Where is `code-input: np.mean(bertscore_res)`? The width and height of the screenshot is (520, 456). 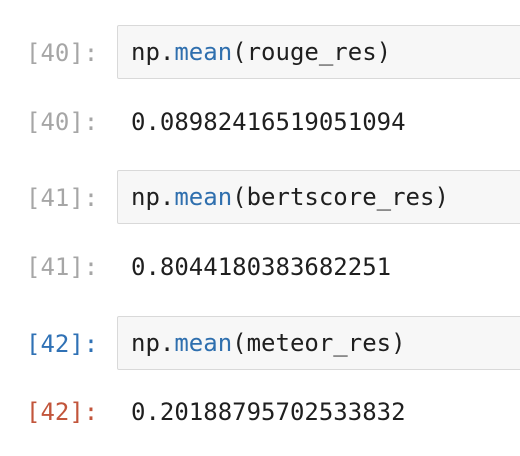
code-input: np.mean(bertscore_res) is located at coordinates (318, 197).